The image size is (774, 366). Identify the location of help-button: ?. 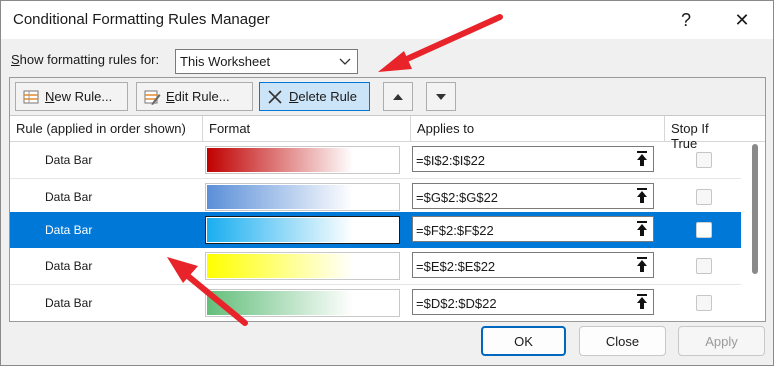
(686, 20).